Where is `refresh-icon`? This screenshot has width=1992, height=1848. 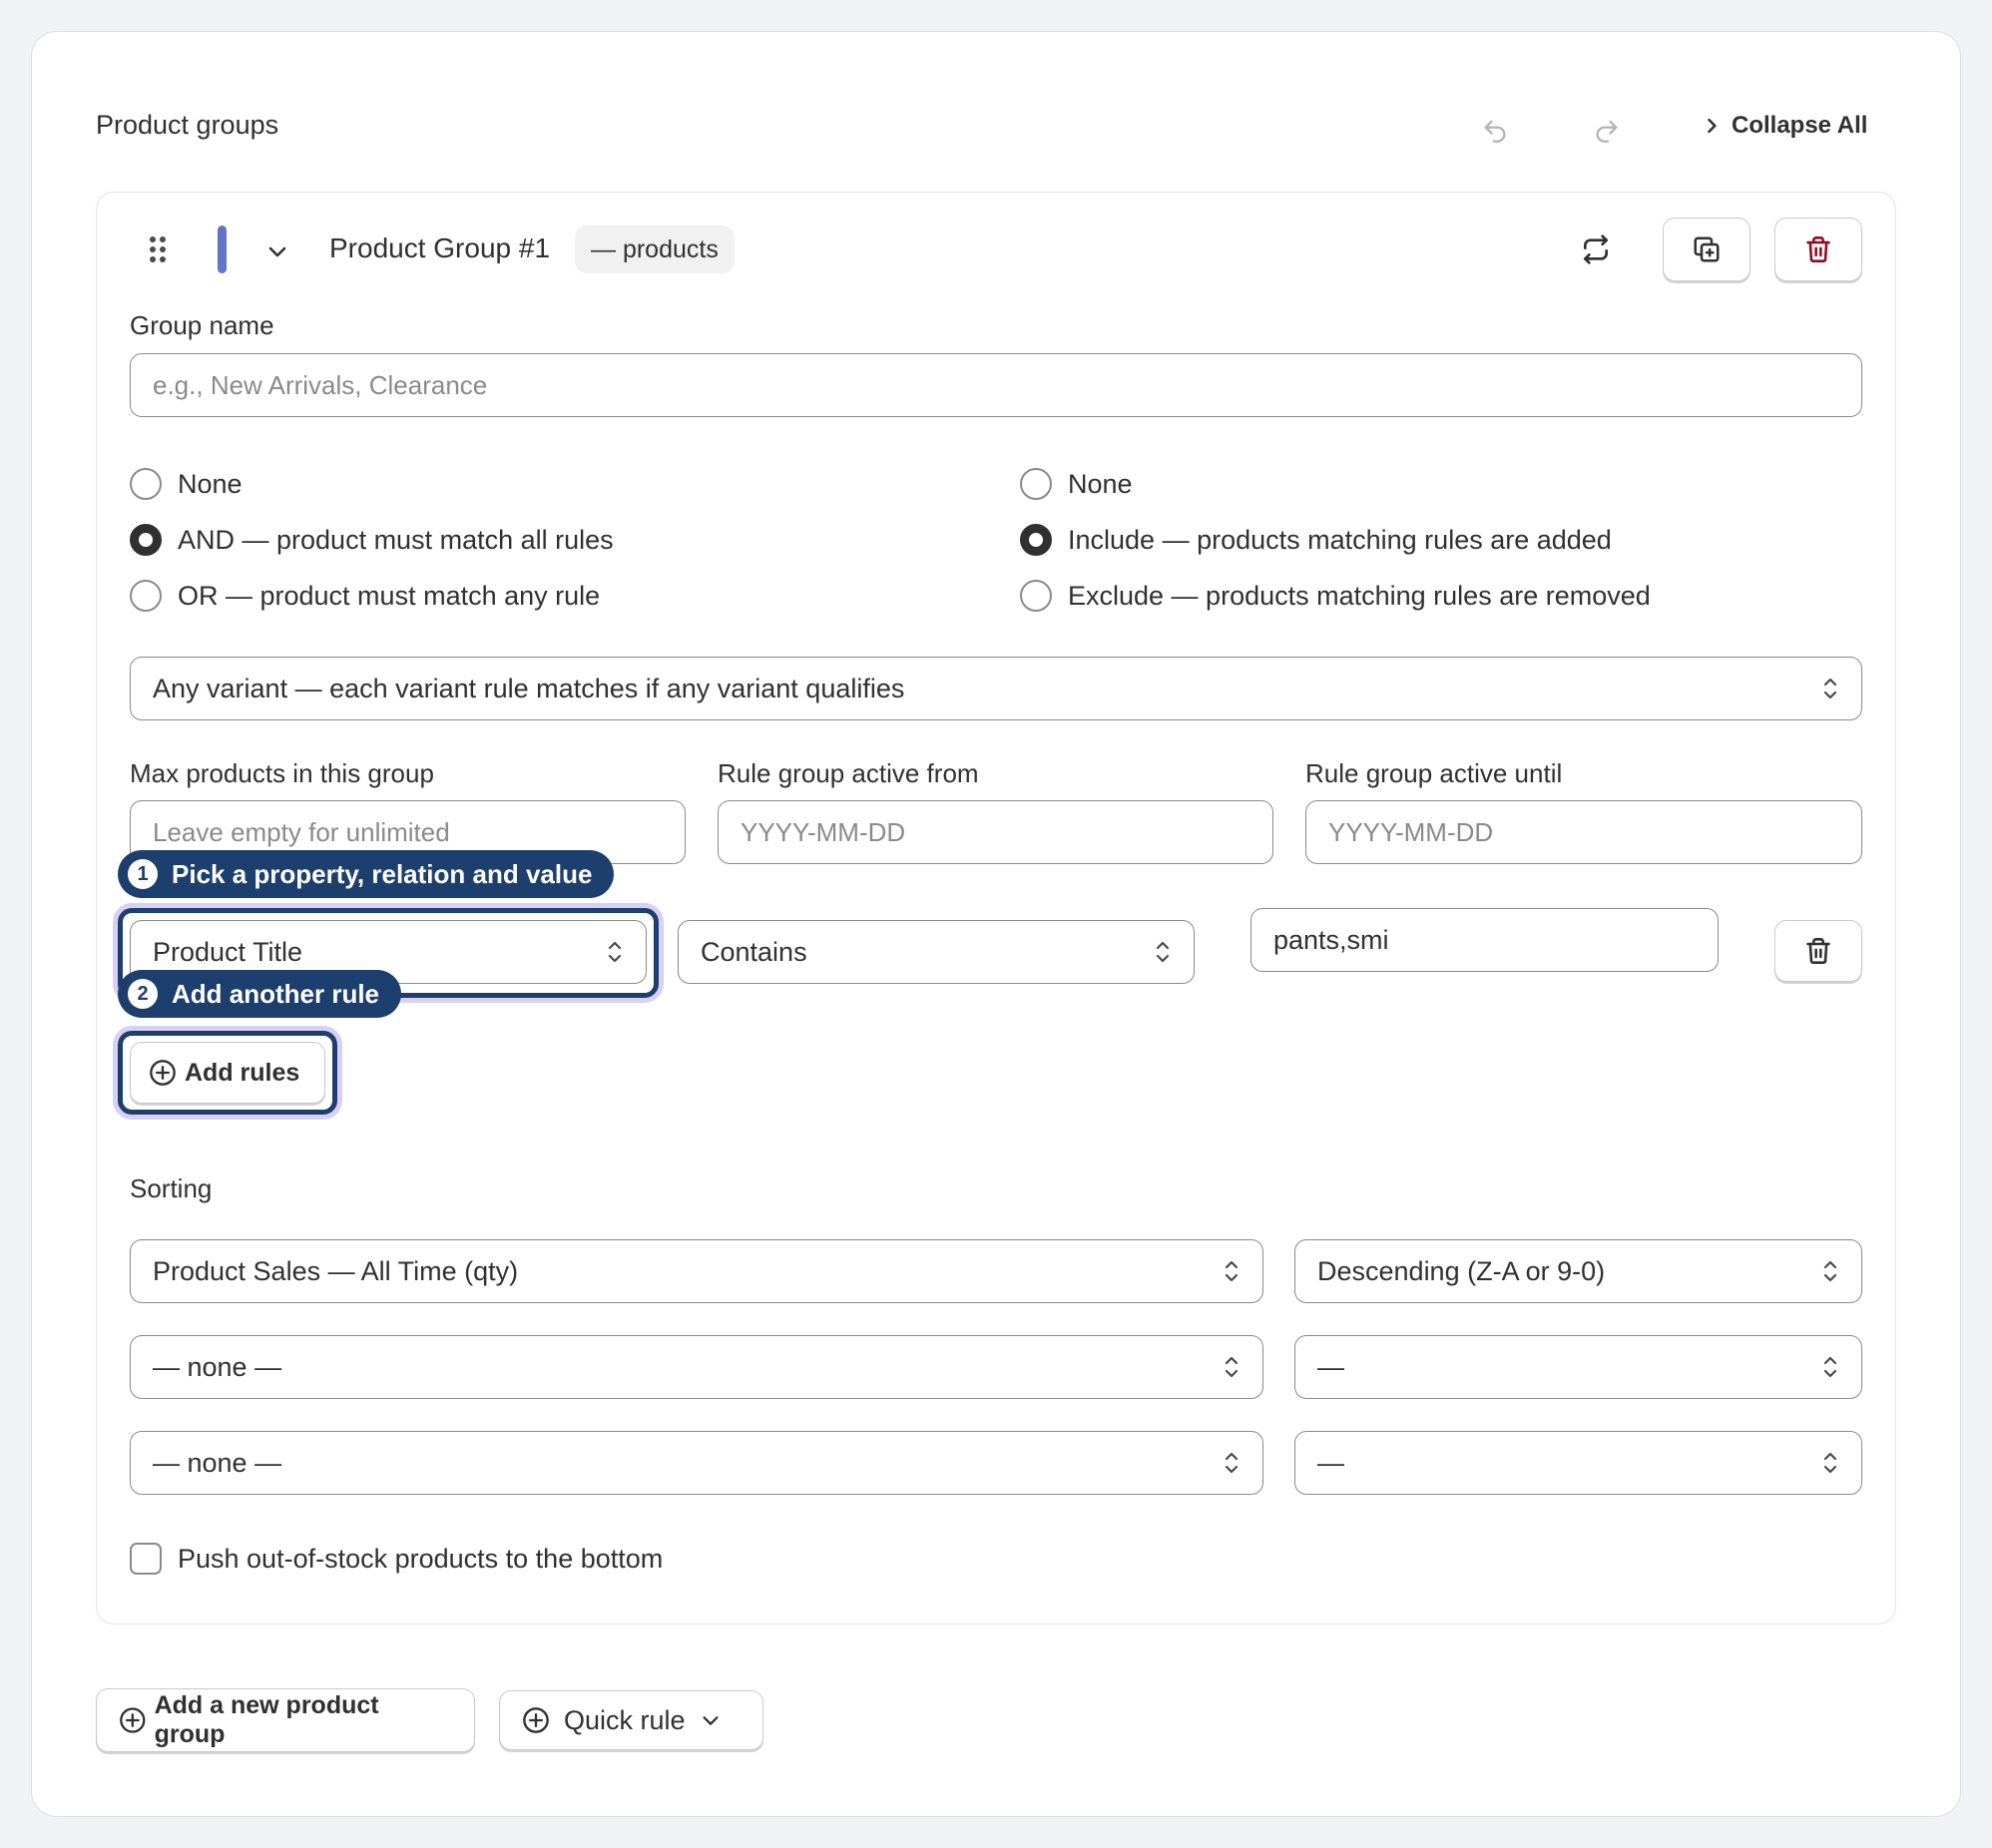
refresh-icon is located at coordinates (1596, 249).